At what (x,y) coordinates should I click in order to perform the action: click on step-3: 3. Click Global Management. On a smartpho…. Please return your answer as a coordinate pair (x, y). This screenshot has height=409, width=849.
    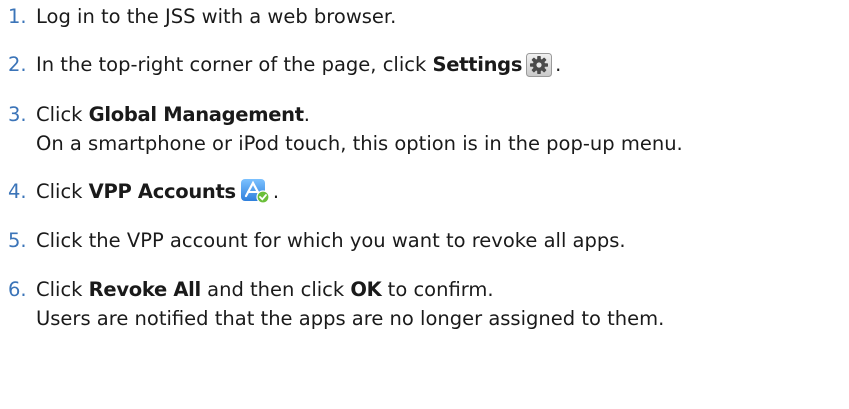
    Looking at the image, I should click on (345, 129).